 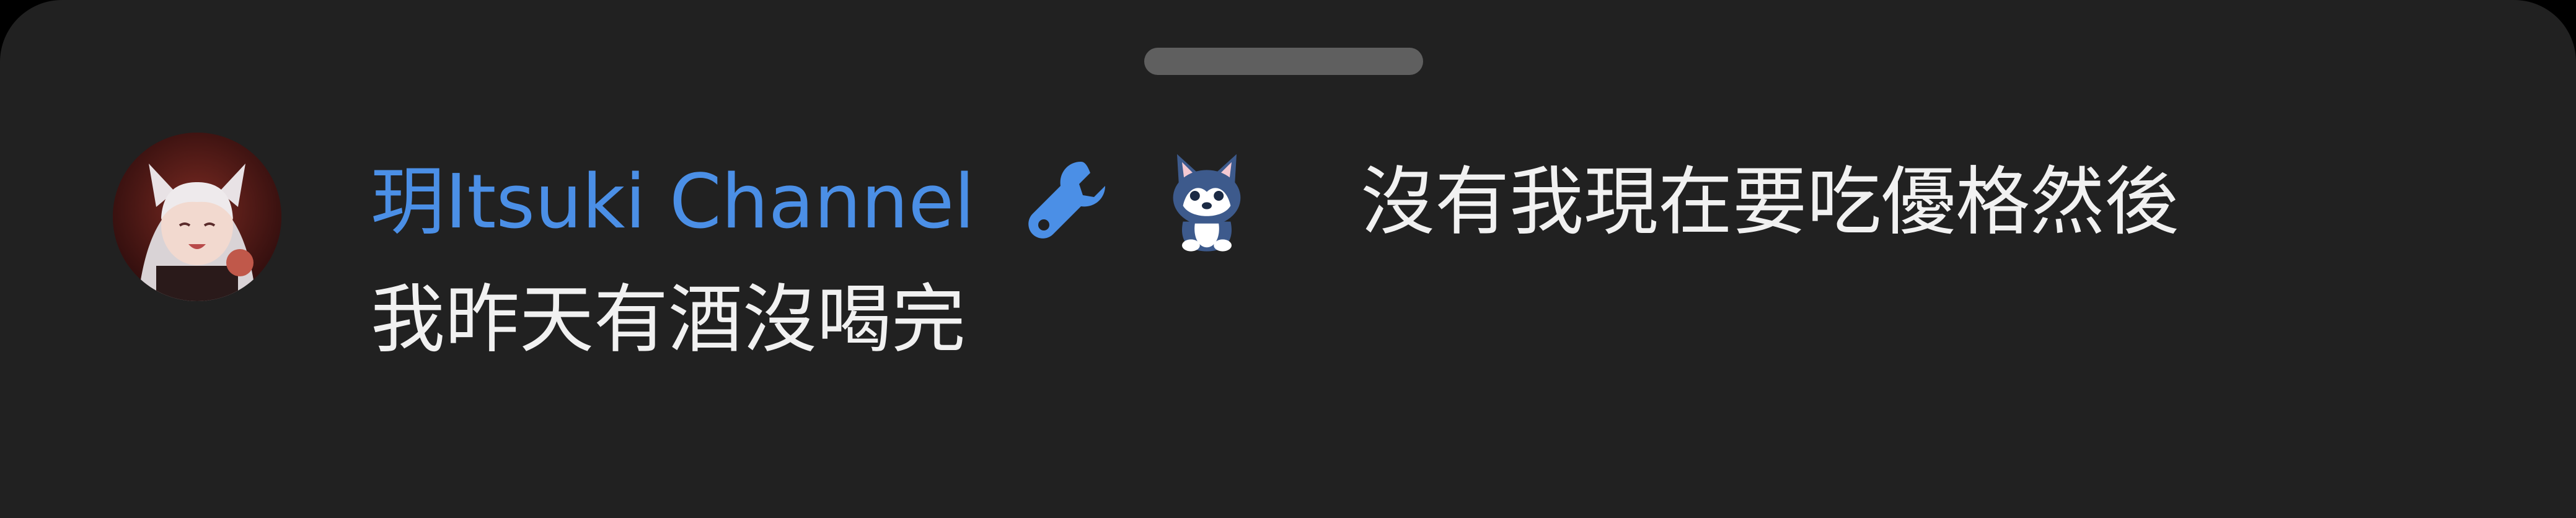 What do you see at coordinates (673, 202) in the screenshot?
I see `author-name: 玥Itsuki Channel` at bounding box center [673, 202].